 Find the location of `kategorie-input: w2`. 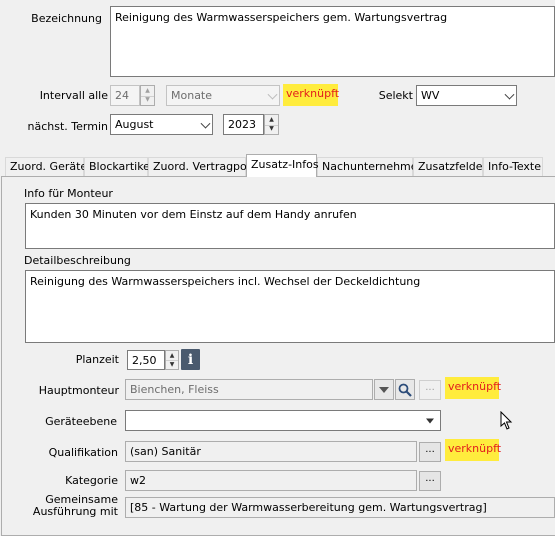

kategorie-input: w2 is located at coordinates (271, 480).